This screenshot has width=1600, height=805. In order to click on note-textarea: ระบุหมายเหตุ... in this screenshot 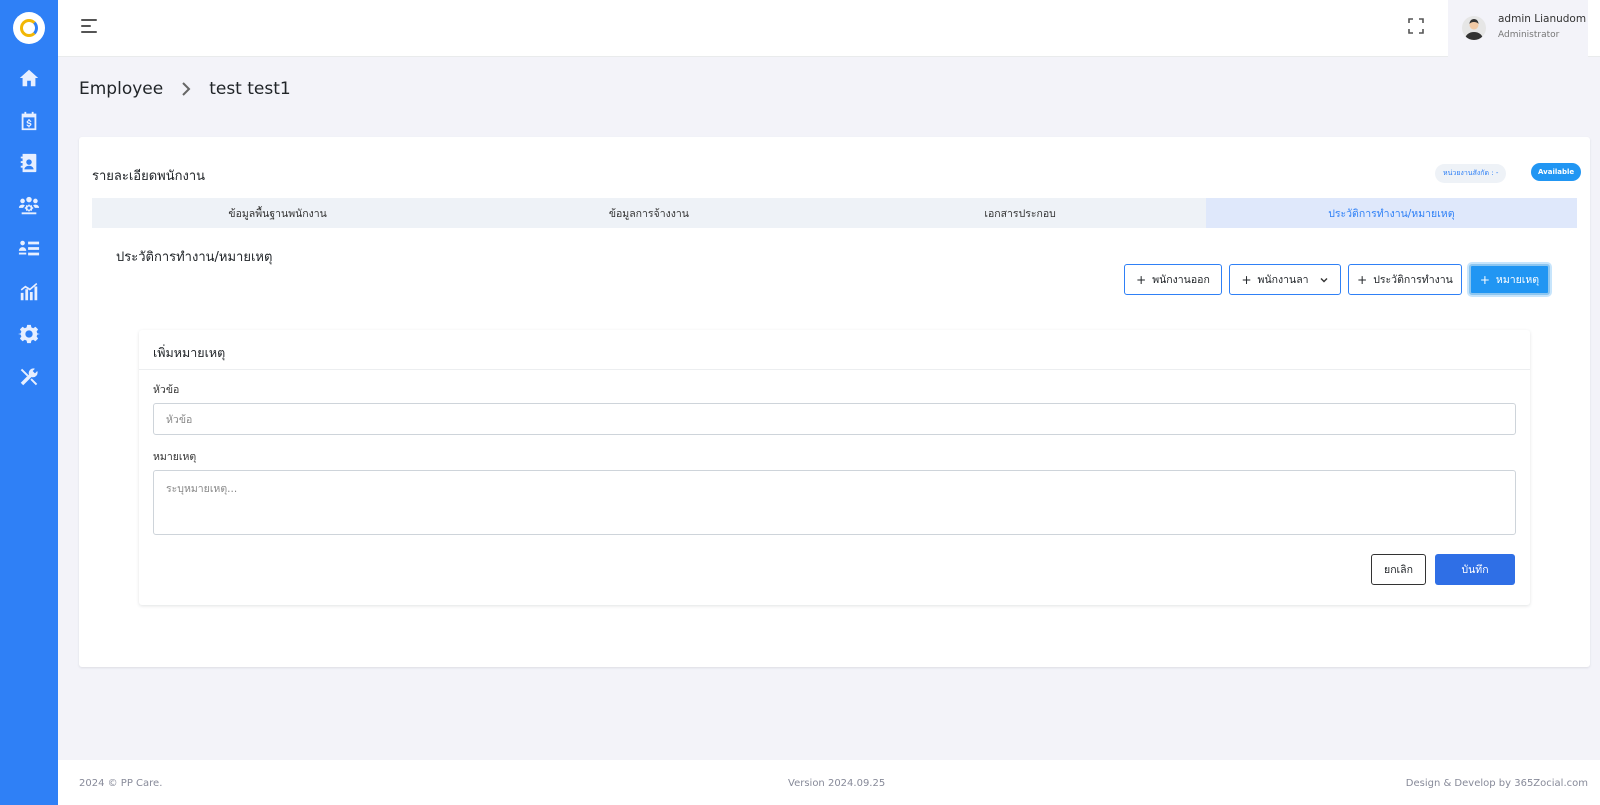, I will do `click(834, 502)`.